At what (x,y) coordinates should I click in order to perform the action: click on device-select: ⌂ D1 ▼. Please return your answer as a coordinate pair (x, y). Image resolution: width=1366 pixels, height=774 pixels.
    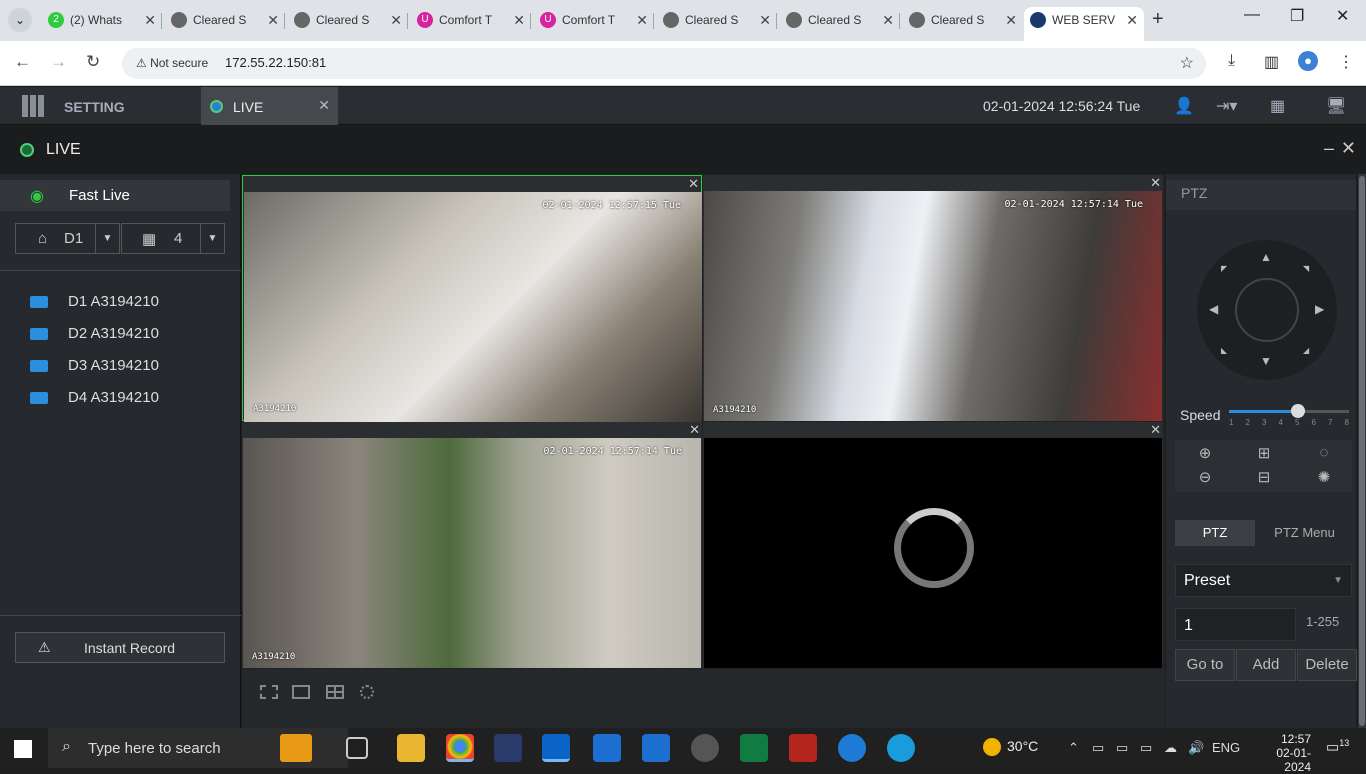
    Looking at the image, I should click on (67, 238).